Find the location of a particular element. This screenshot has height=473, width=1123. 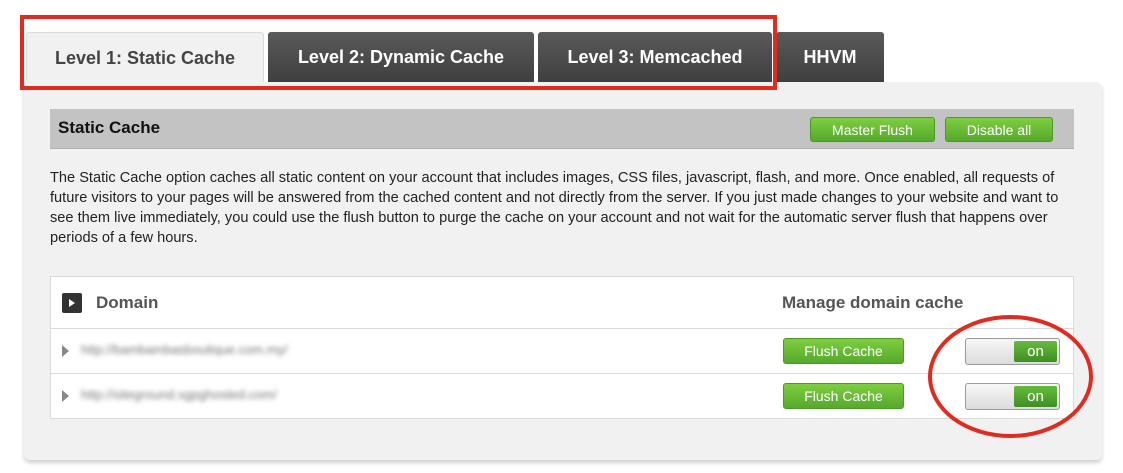

tab-label: HHVM is located at coordinates (830, 56).